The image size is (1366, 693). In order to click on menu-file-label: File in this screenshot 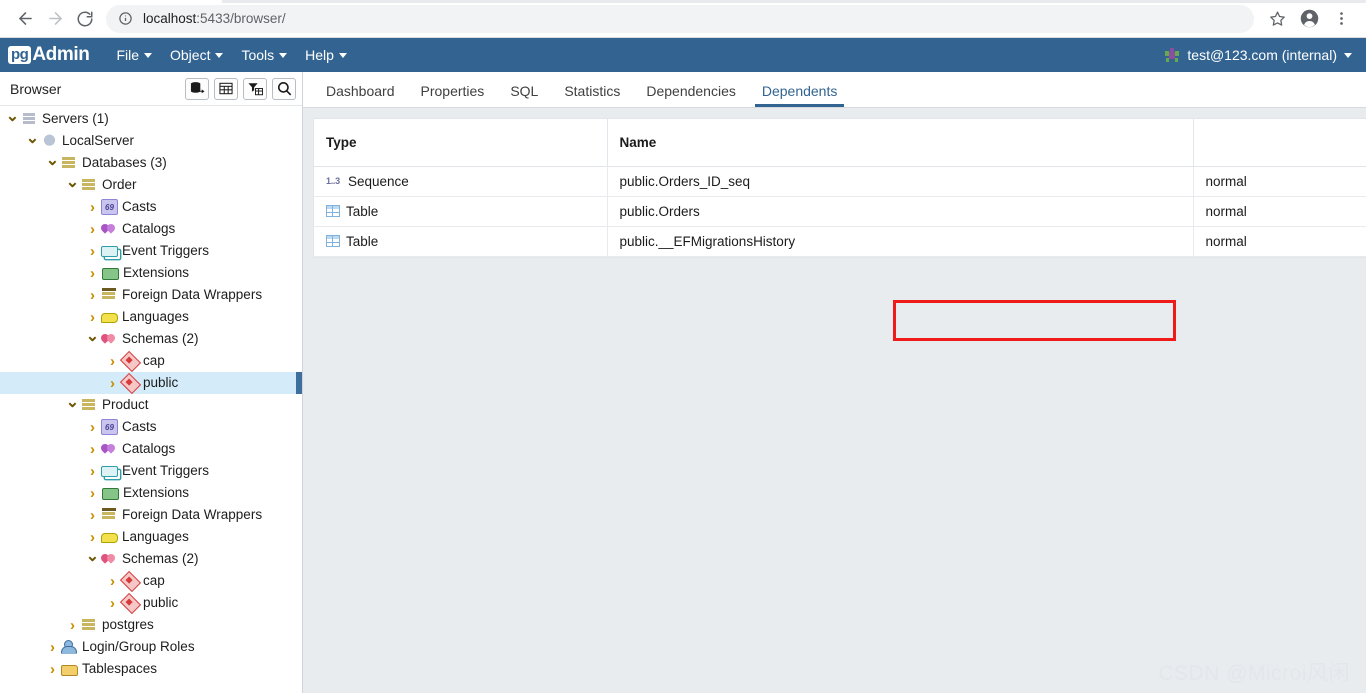, I will do `click(127, 55)`.